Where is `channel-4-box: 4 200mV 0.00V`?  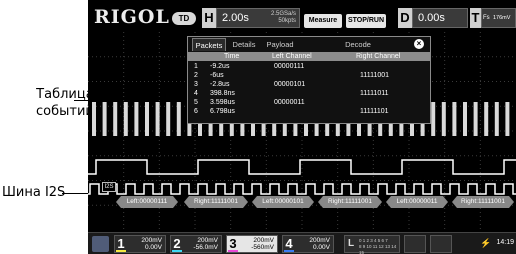
channel-4-box: 4 200mV 0.00V is located at coordinates (308, 244).